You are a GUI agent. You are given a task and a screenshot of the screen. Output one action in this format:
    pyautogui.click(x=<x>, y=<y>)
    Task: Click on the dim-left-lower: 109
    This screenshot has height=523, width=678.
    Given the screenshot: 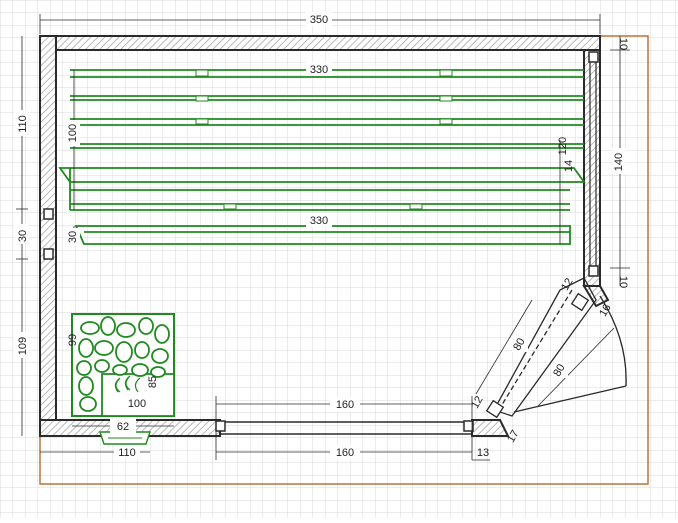 What is the action you would take?
    pyautogui.click(x=23, y=346)
    